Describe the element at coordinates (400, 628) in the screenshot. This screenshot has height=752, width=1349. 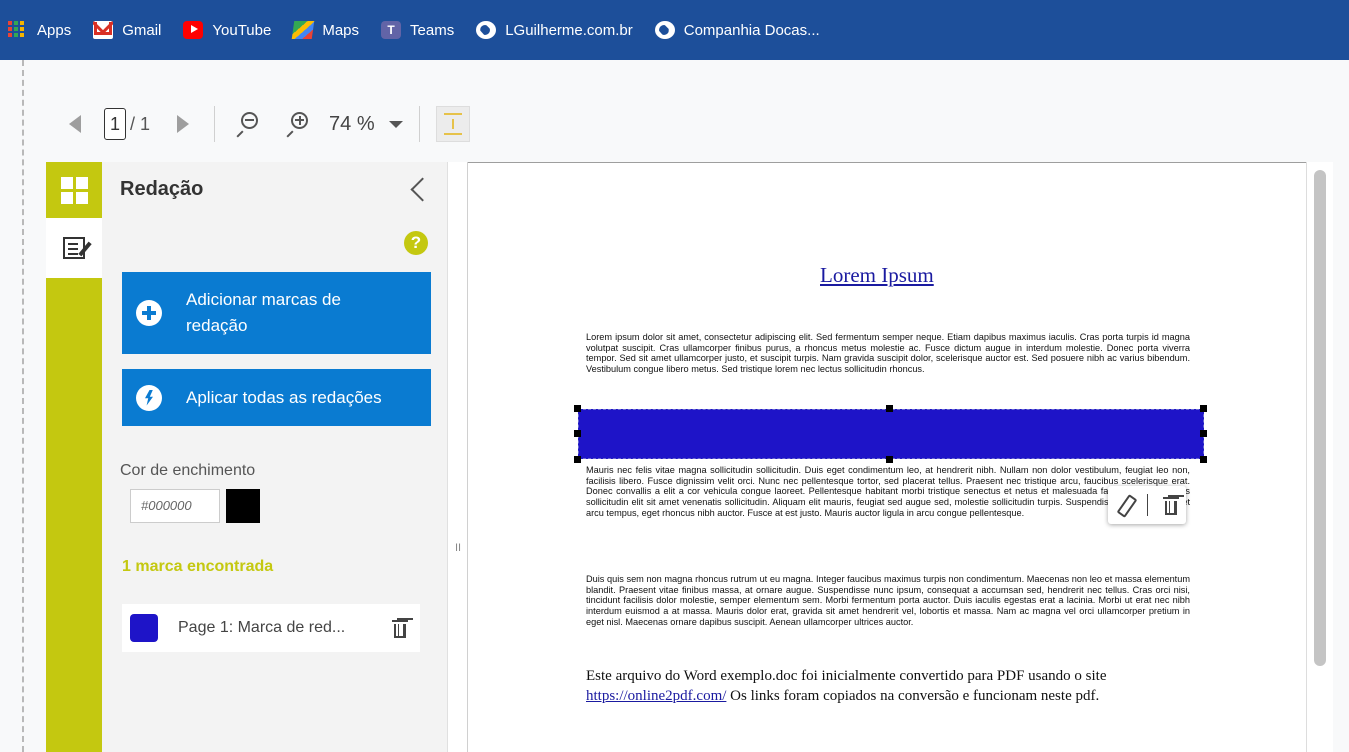
I see `trash-icon` at that location.